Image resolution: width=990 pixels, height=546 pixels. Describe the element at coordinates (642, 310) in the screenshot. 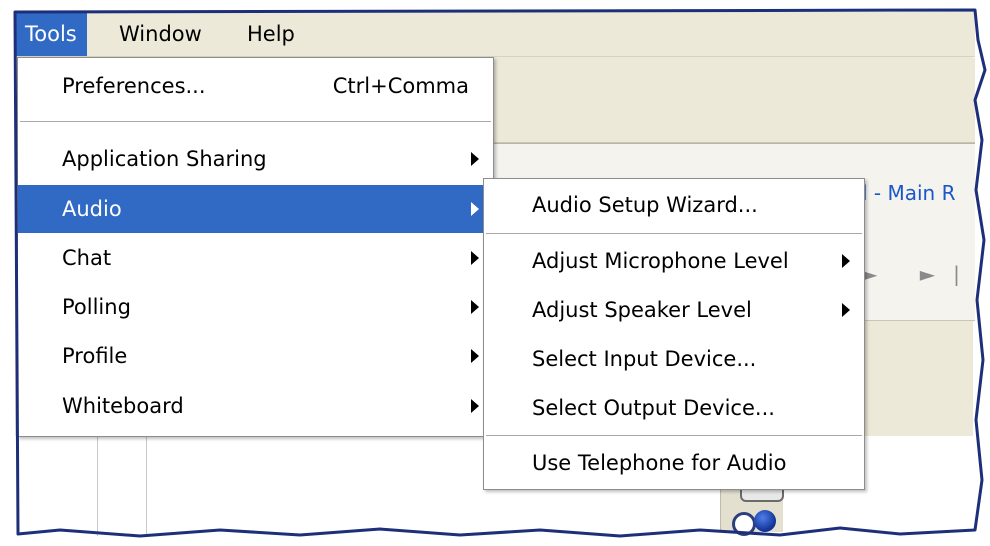

I see `menu-item-label: Adjust Speaker Level` at that location.